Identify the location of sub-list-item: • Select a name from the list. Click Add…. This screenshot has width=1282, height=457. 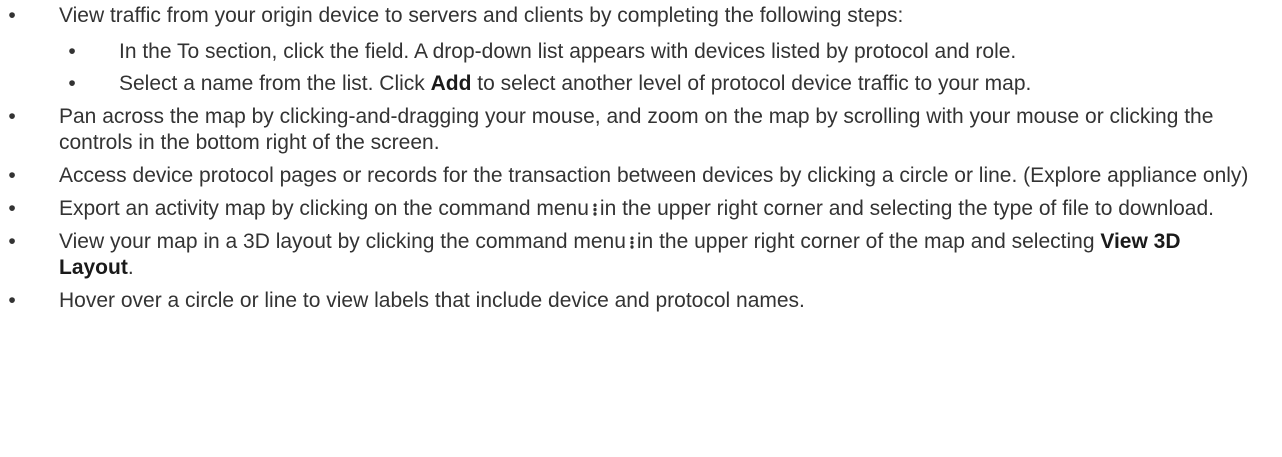
(658, 84).